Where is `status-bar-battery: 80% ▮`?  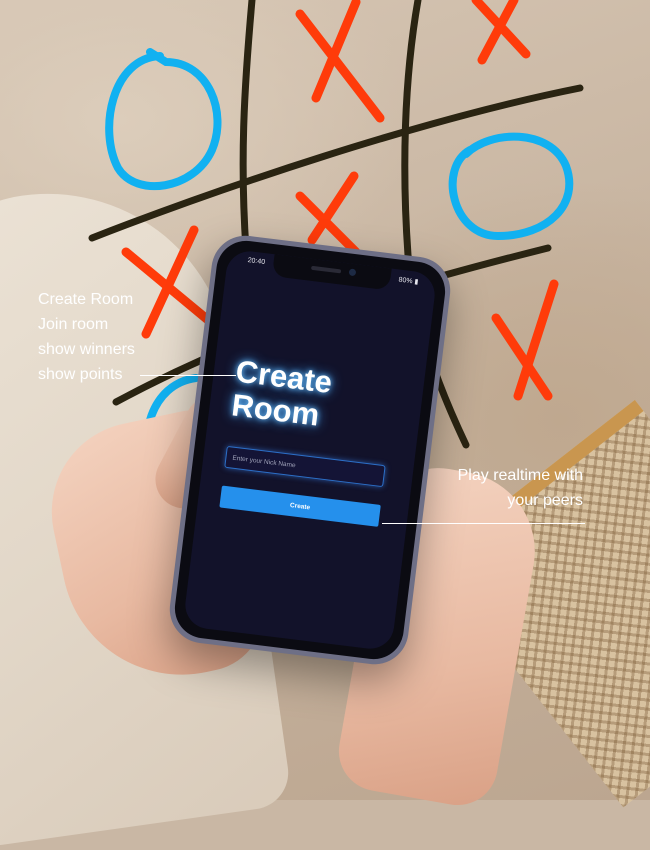
status-bar-battery: 80% ▮ is located at coordinates (408, 281).